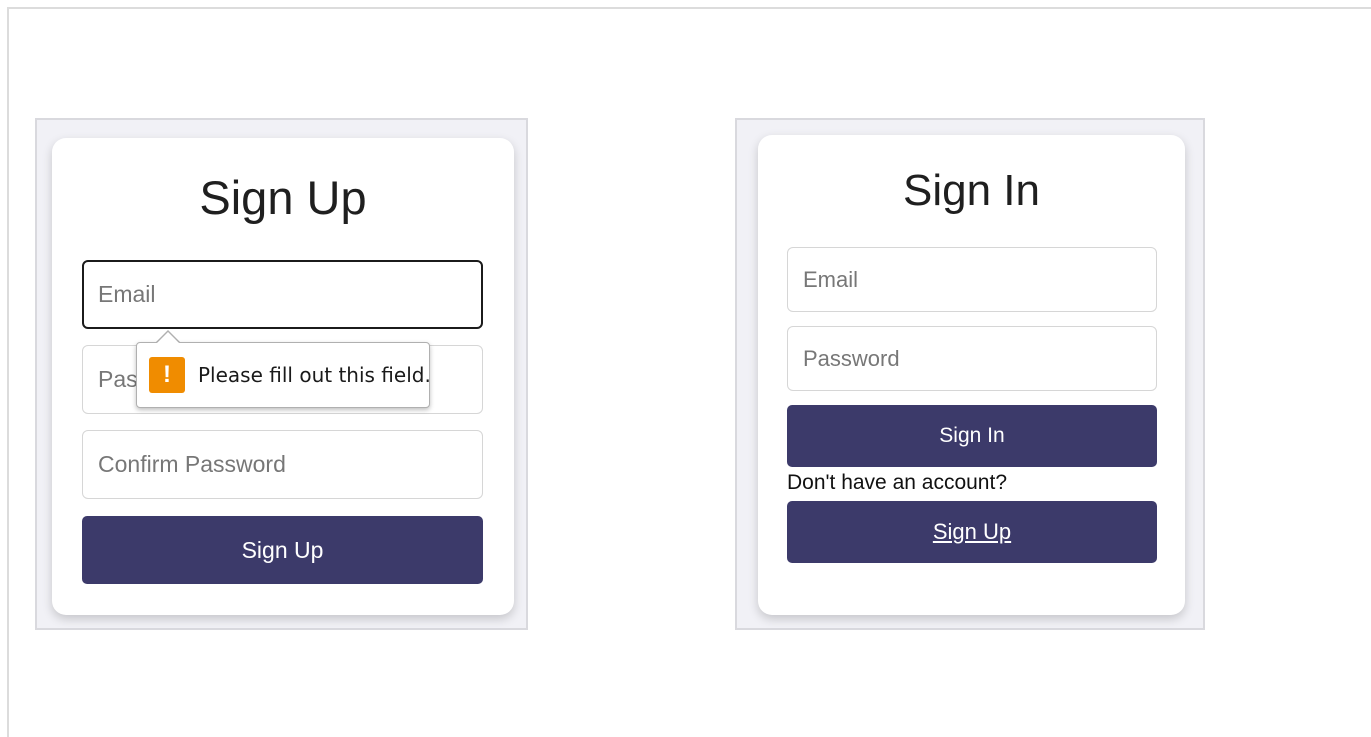 This screenshot has width=1371, height=737. Describe the element at coordinates (972, 279) in the screenshot. I see `signin-email-field: Email` at that location.